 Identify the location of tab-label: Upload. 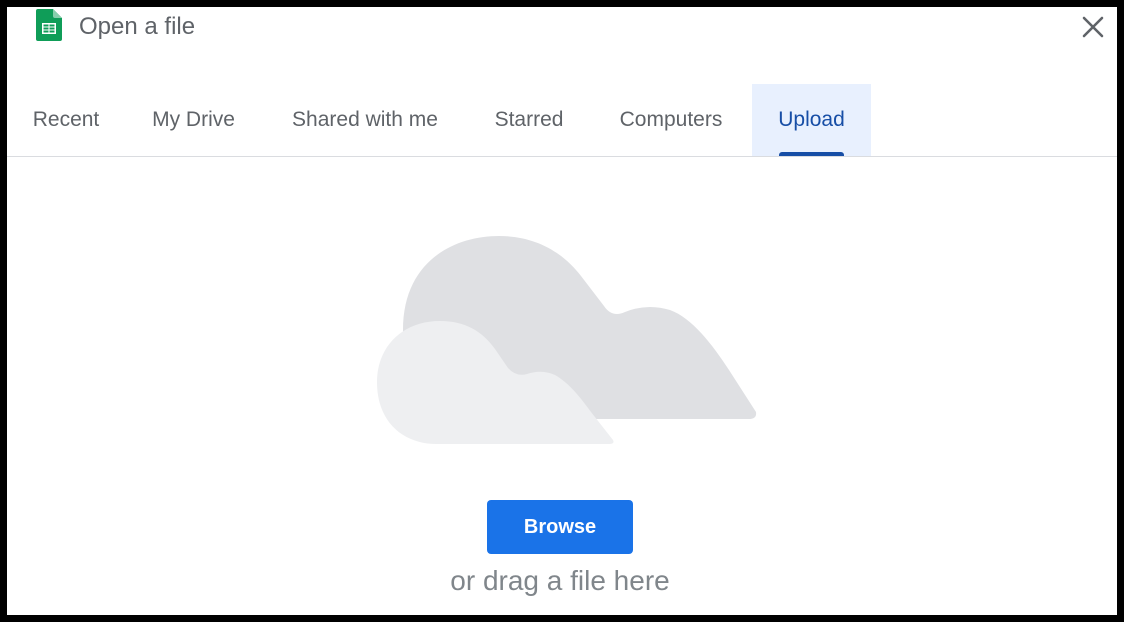
(811, 119).